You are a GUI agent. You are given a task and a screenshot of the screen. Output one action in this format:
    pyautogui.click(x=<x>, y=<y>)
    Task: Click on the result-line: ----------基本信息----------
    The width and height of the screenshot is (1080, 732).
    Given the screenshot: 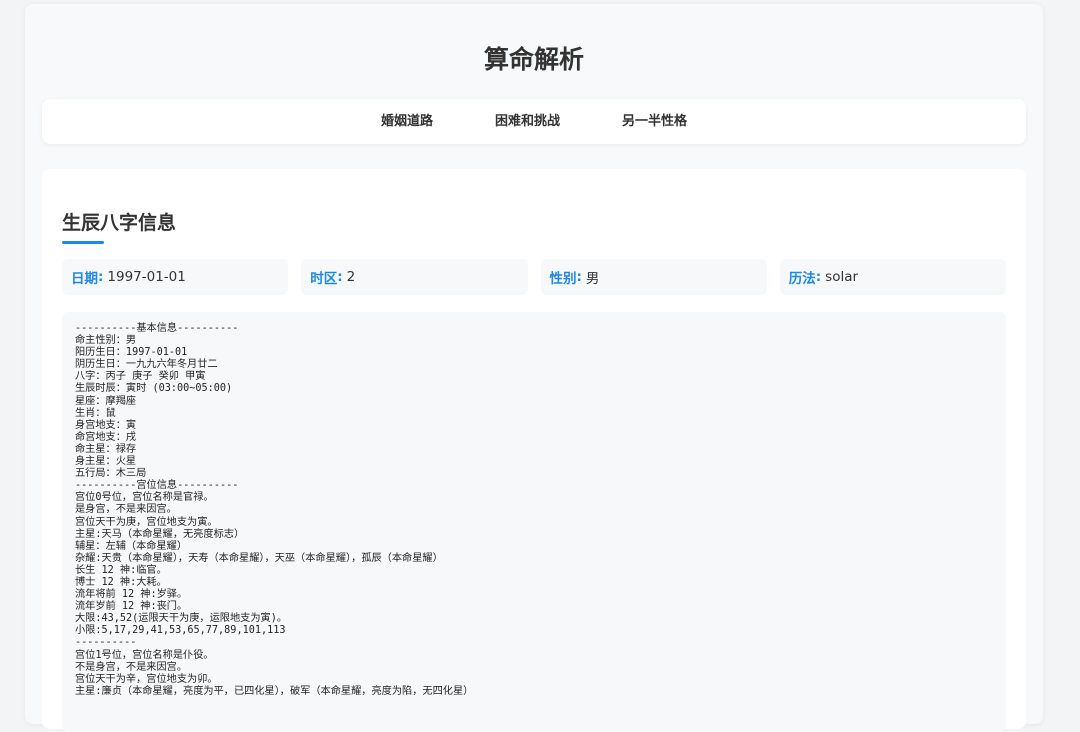 What is the action you would take?
    pyautogui.click(x=157, y=328)
    